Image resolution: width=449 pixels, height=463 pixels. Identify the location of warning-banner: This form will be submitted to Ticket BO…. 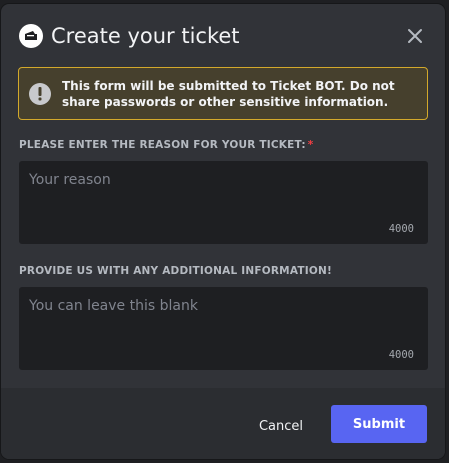
(223, 93).